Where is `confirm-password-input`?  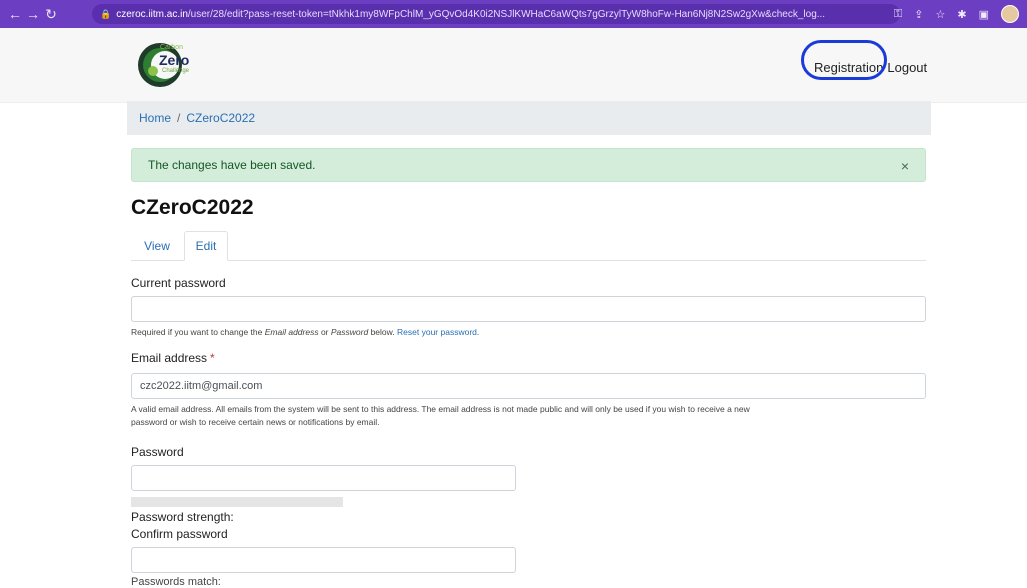
confirm-password-input is located at coordinates (323, 560).